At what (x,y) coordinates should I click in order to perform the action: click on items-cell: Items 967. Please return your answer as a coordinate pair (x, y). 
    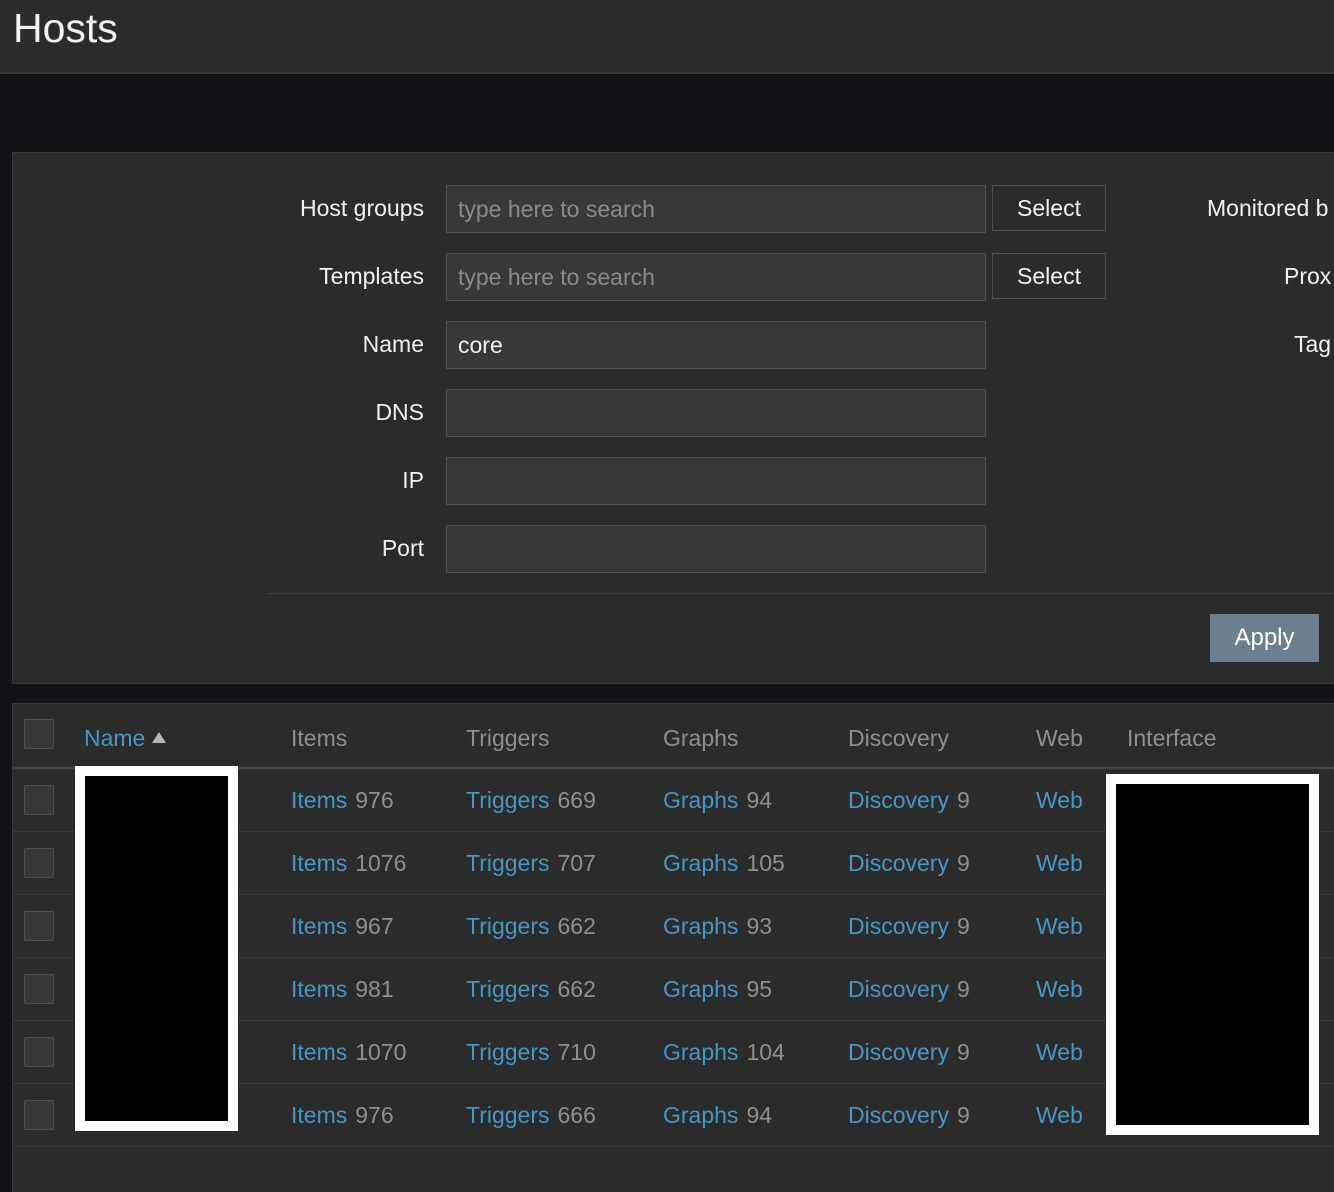
    Looking at the image, I should click on (342, 926).